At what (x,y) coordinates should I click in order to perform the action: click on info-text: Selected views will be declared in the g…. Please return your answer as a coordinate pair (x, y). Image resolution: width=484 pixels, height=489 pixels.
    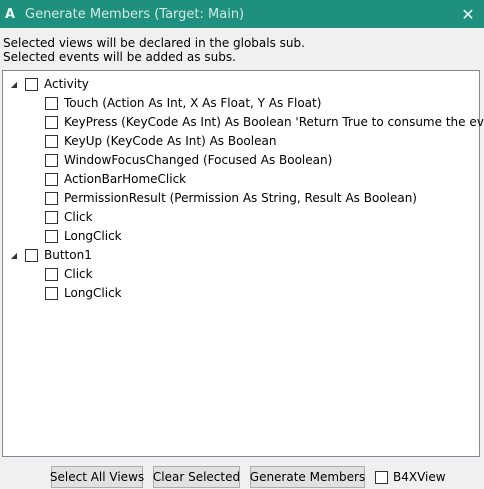
    Looking at the image, I should click on (154, 50).